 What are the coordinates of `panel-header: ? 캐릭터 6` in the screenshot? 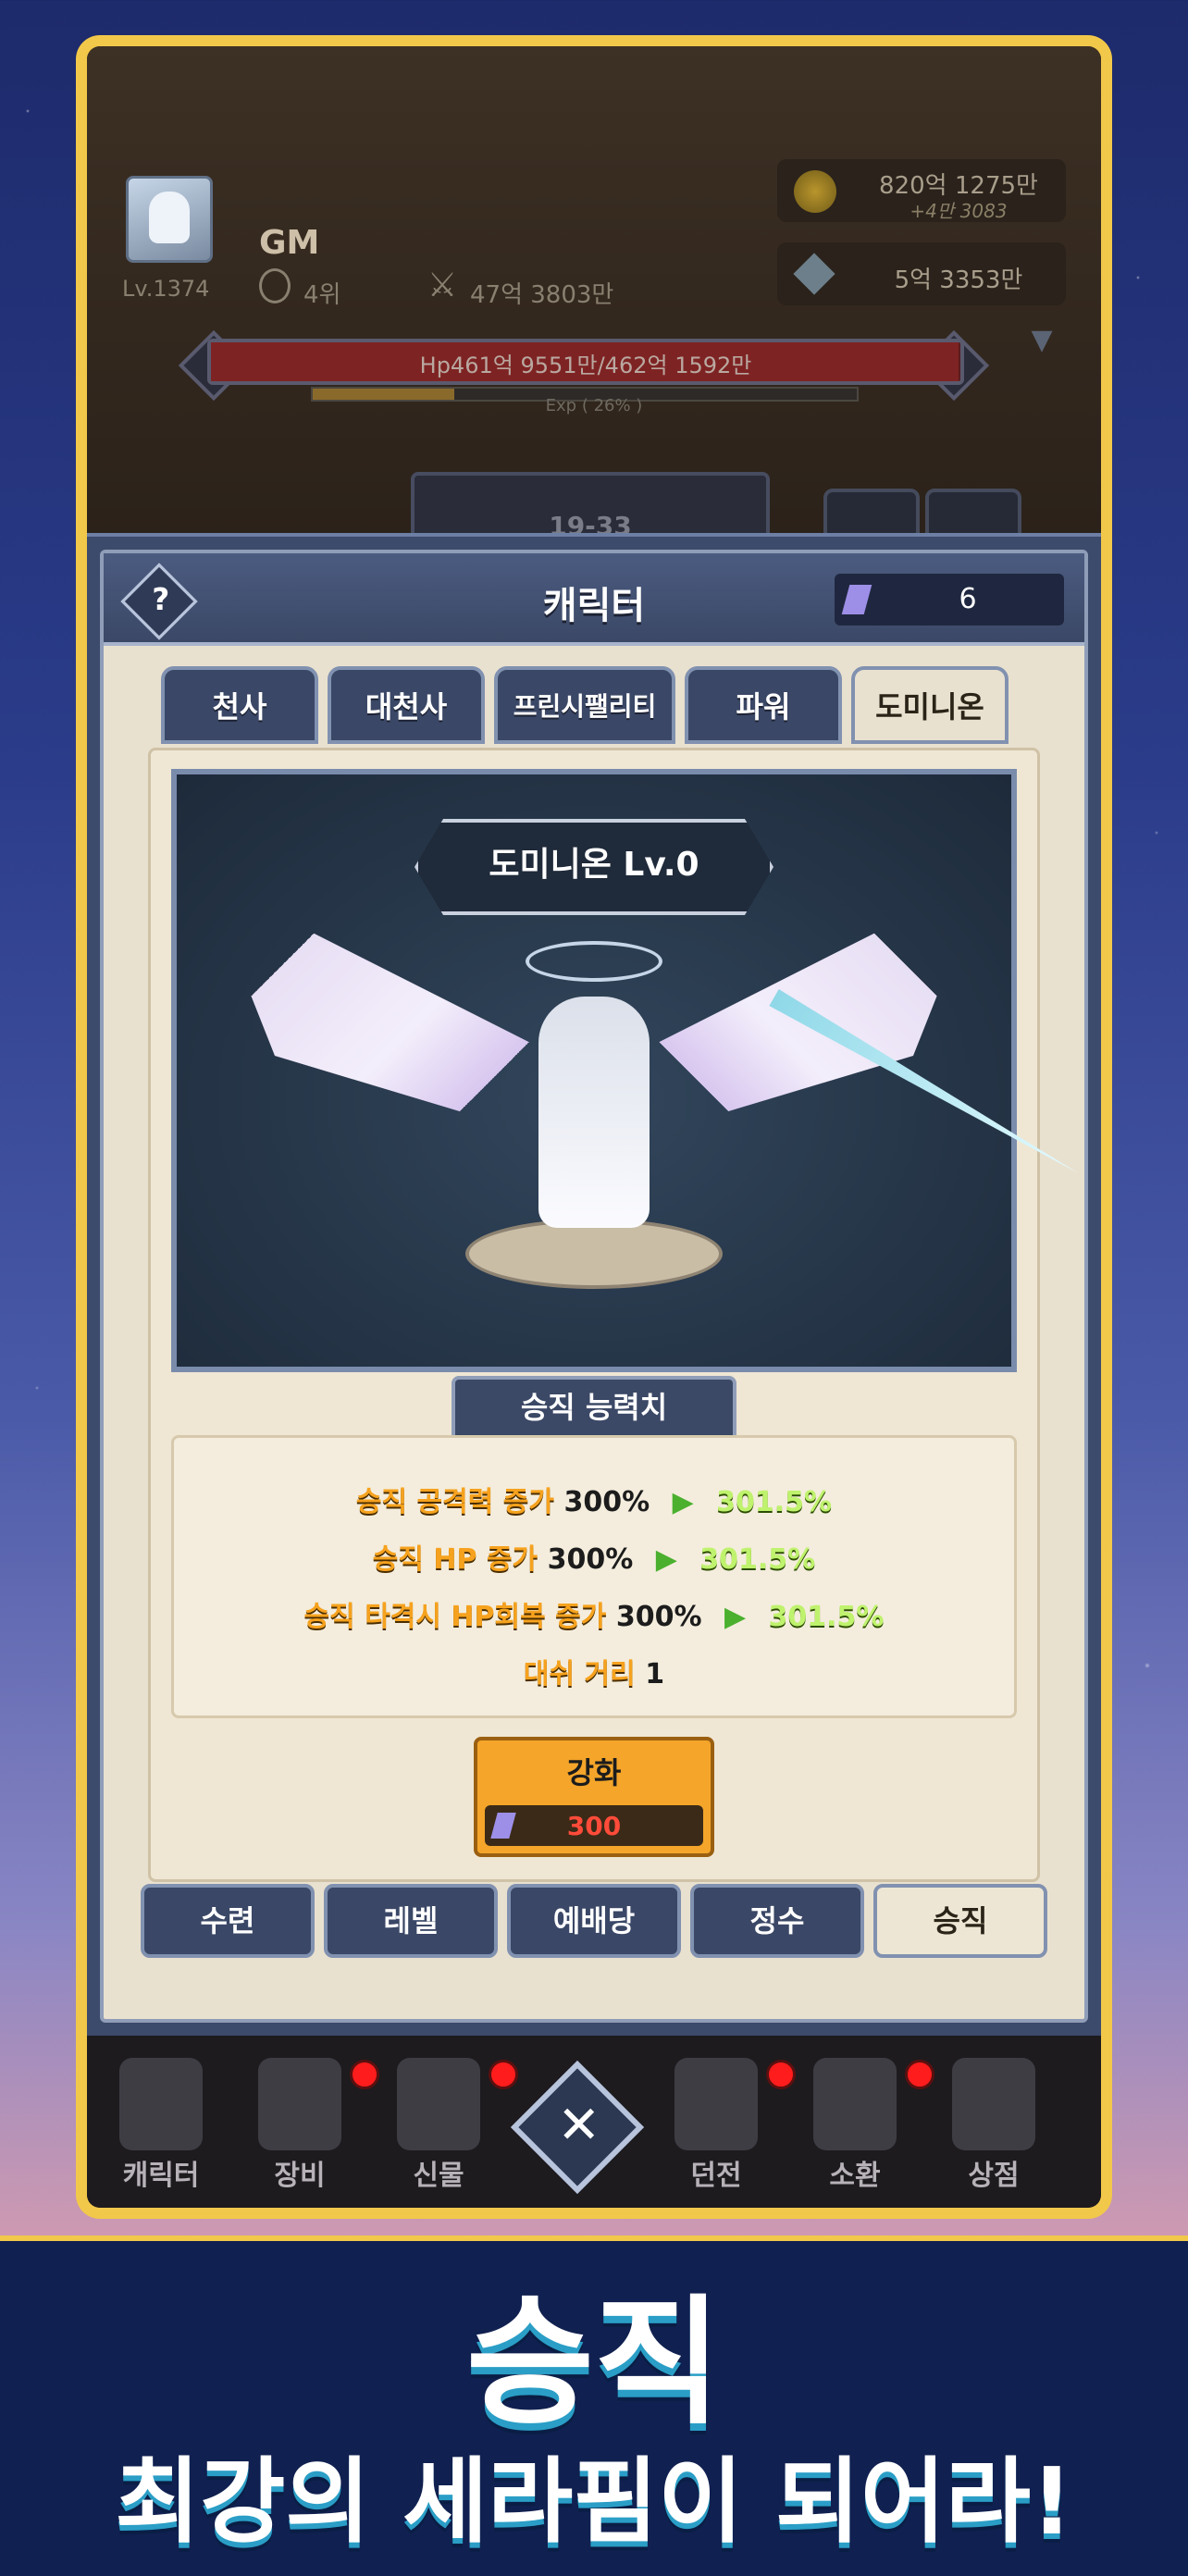 It's located at (594, 600).